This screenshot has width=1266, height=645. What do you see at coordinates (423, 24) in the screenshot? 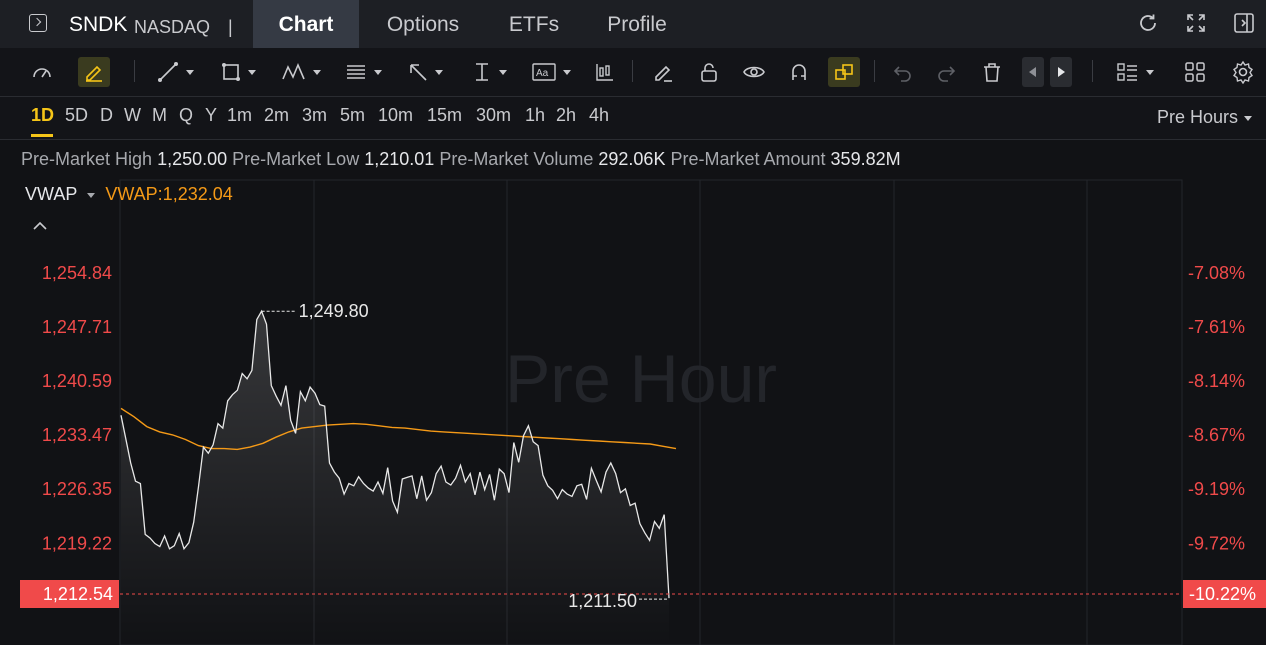
I see `tab-options: Options` at bounding box center [423, 24].